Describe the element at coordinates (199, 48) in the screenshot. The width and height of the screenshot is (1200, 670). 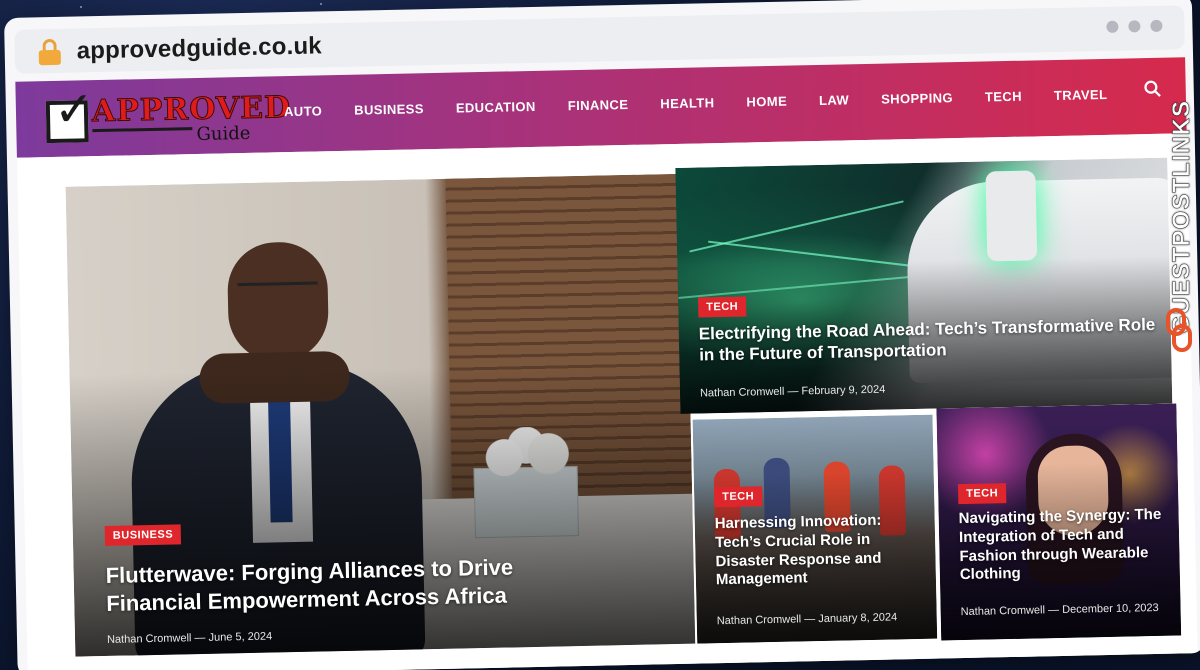
I see `url-text: approvedguide.co.uk` at that location.